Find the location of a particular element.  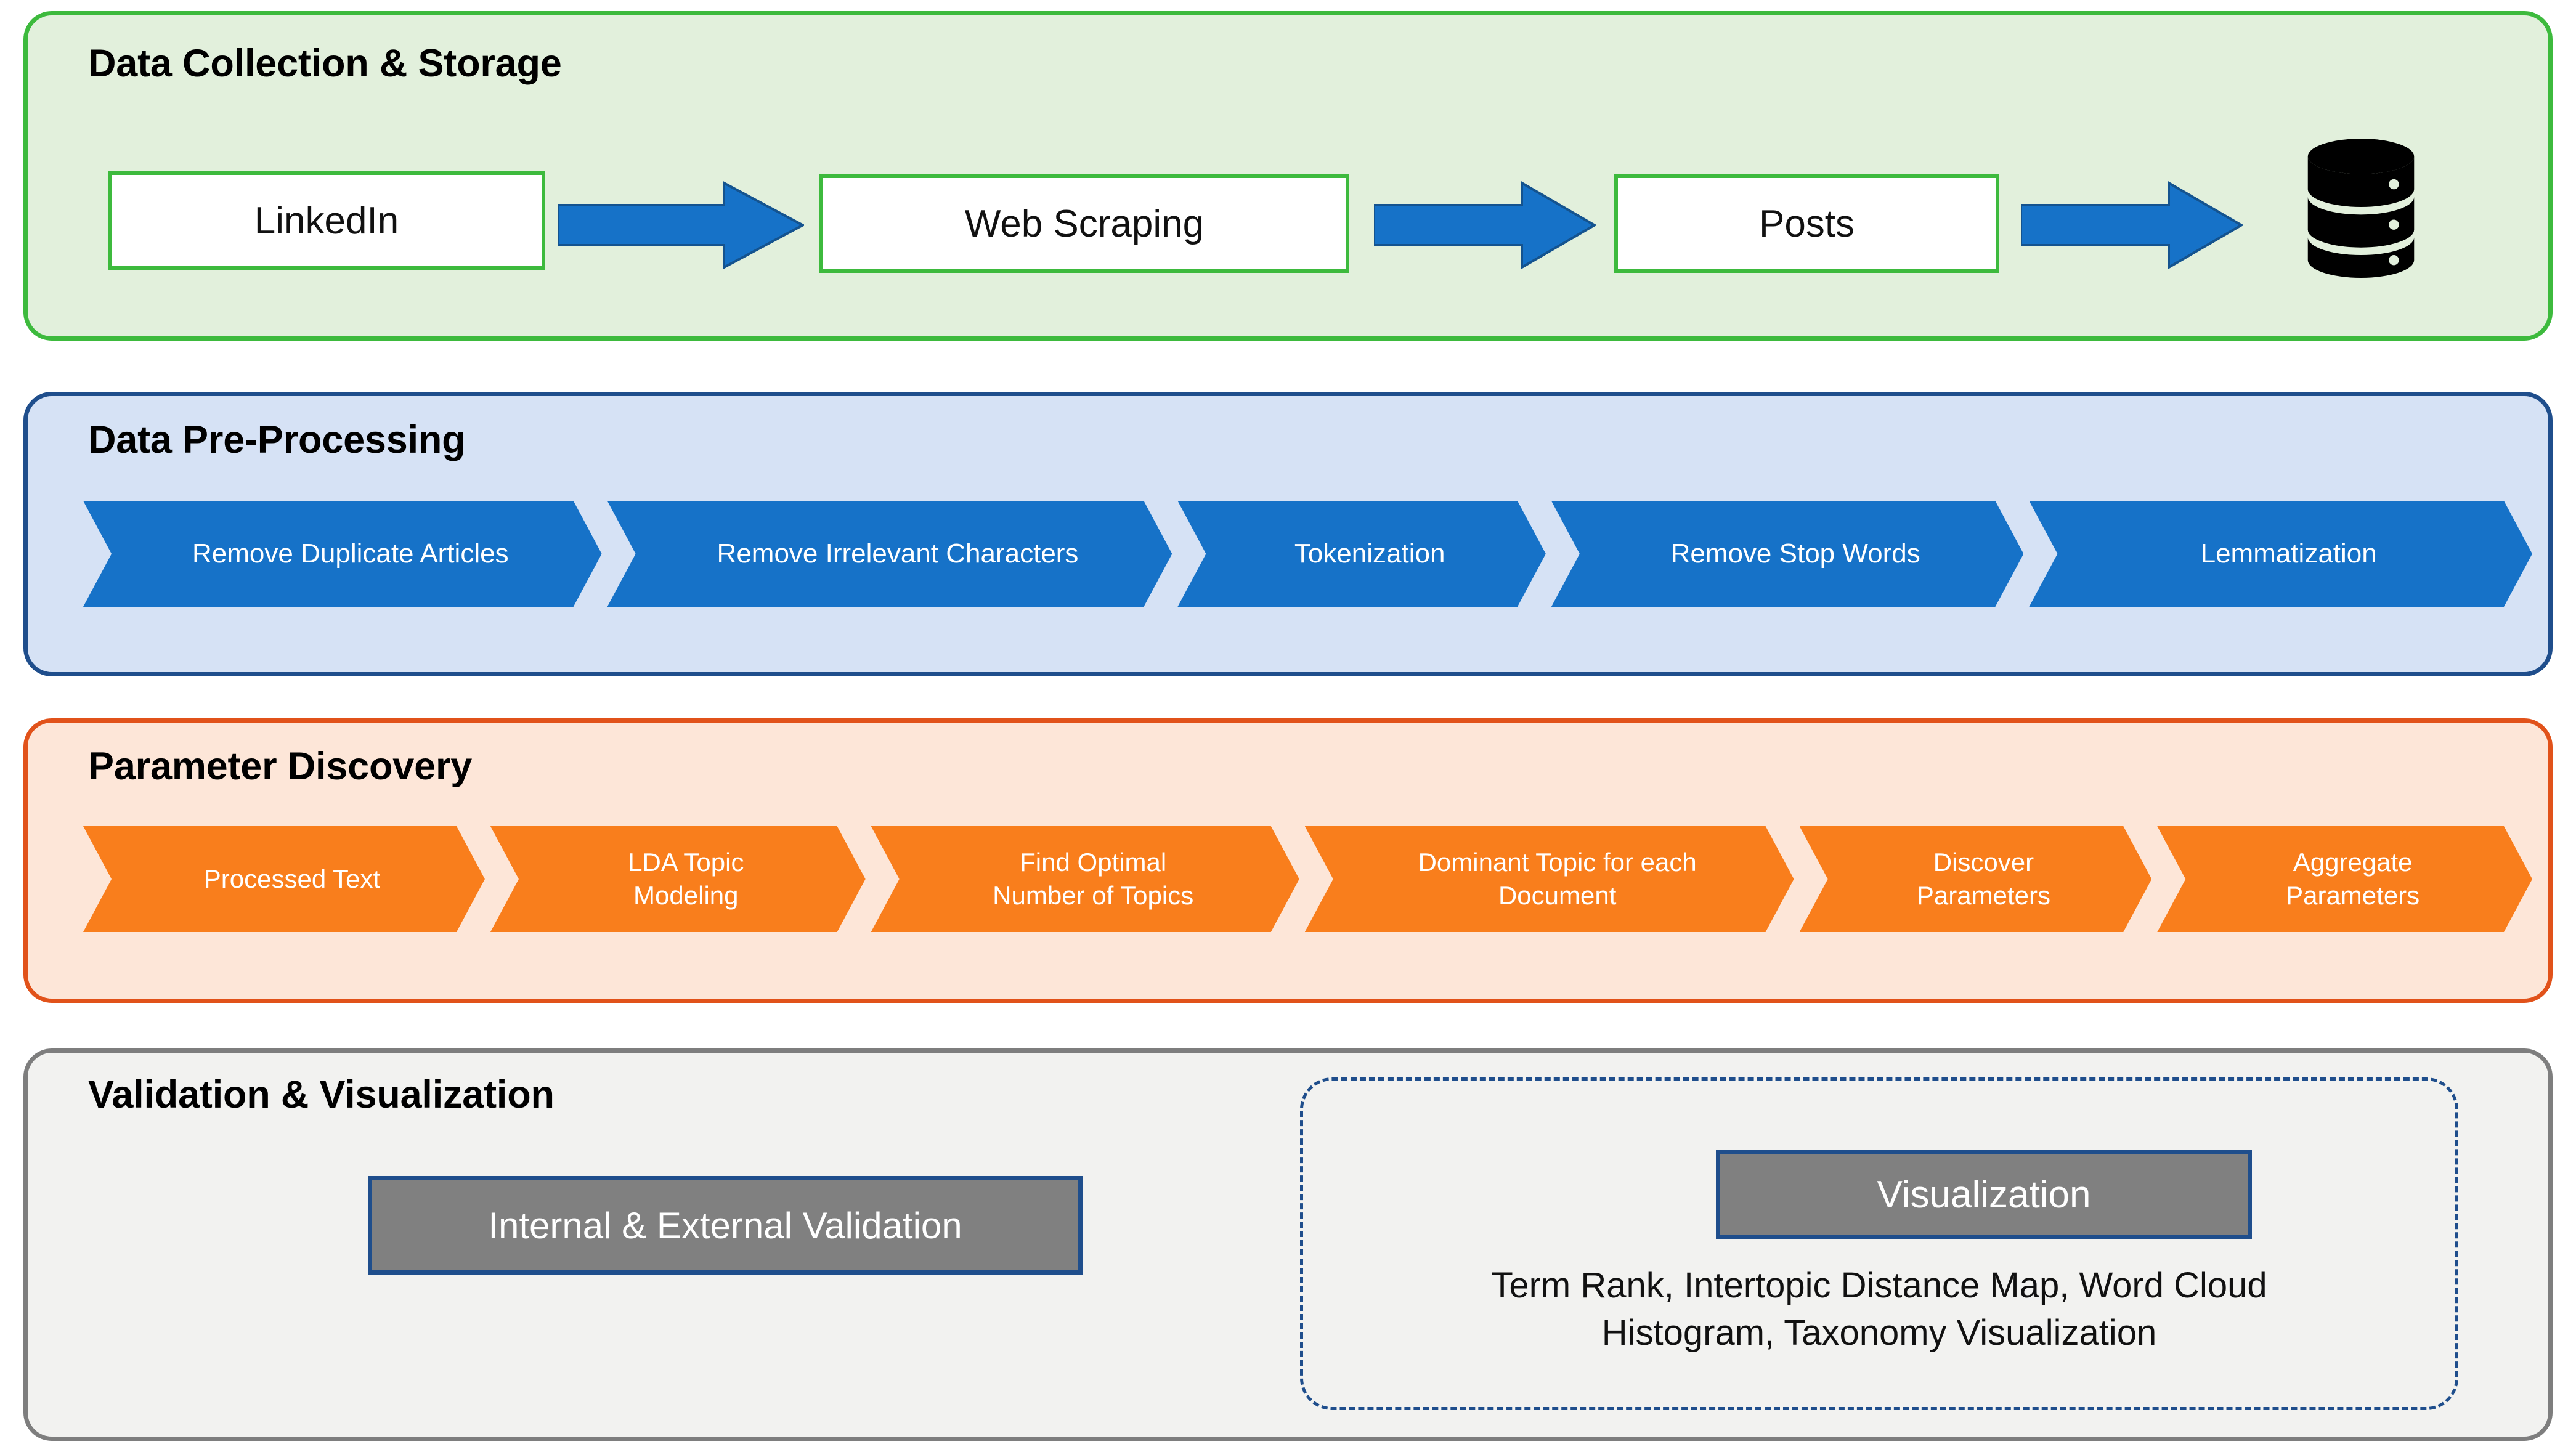

parameter-step-aggregate-parameters: Aggregate Parameters is located at coordinates (2344, 879).